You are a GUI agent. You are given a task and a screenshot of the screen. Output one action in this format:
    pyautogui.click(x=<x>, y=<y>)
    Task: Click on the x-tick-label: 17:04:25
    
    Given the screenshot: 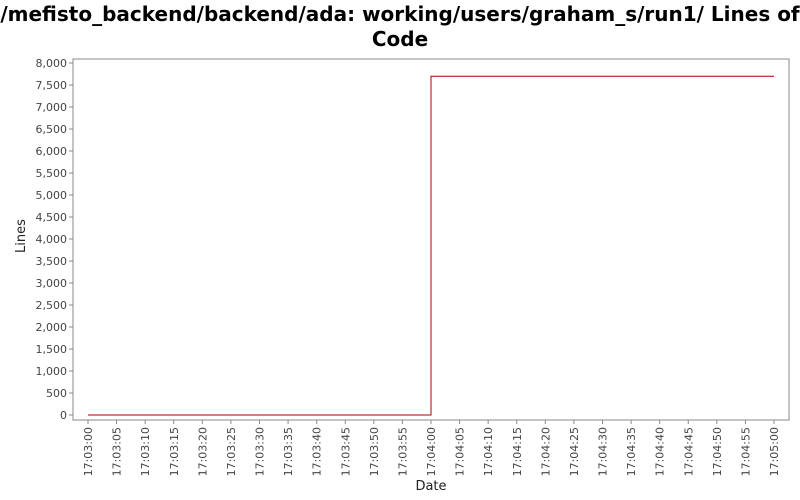 What is the action you would take?
    pyautogui.click(x=574, y=451)
    